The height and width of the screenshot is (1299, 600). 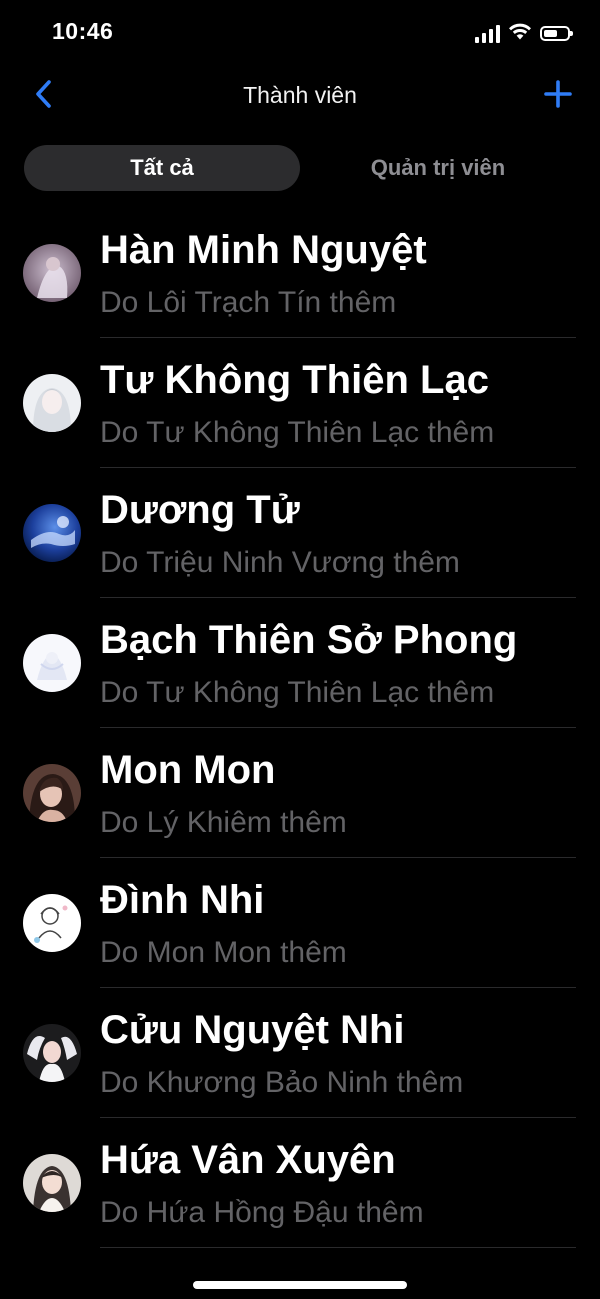 I want to click on member-added-by: Do Triệu Ninh Vương thêm, so click(x=280, y=562).